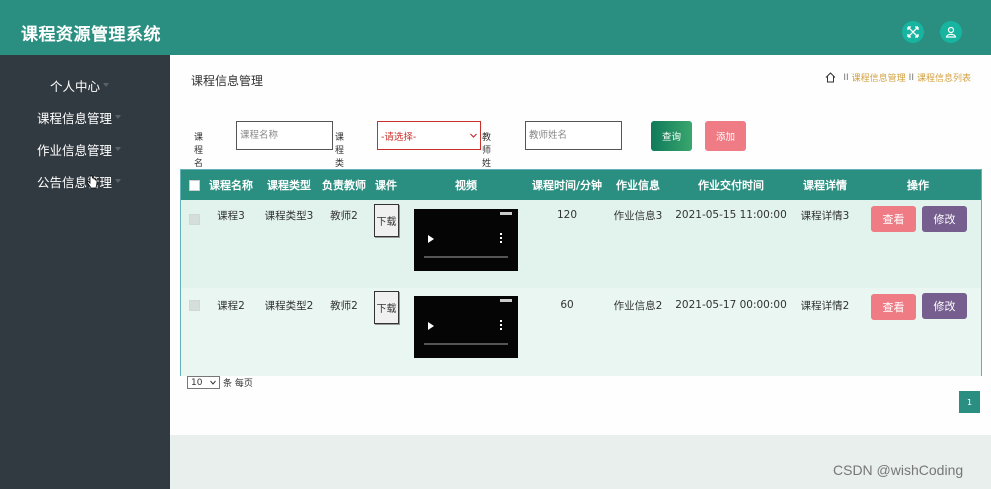 Image resolution: width=991 pixels, height=489 pixels. Describe the element at coordinates (75, 86) in the screenshot. I see `sidebar-item-label: 个人中心` at that location.